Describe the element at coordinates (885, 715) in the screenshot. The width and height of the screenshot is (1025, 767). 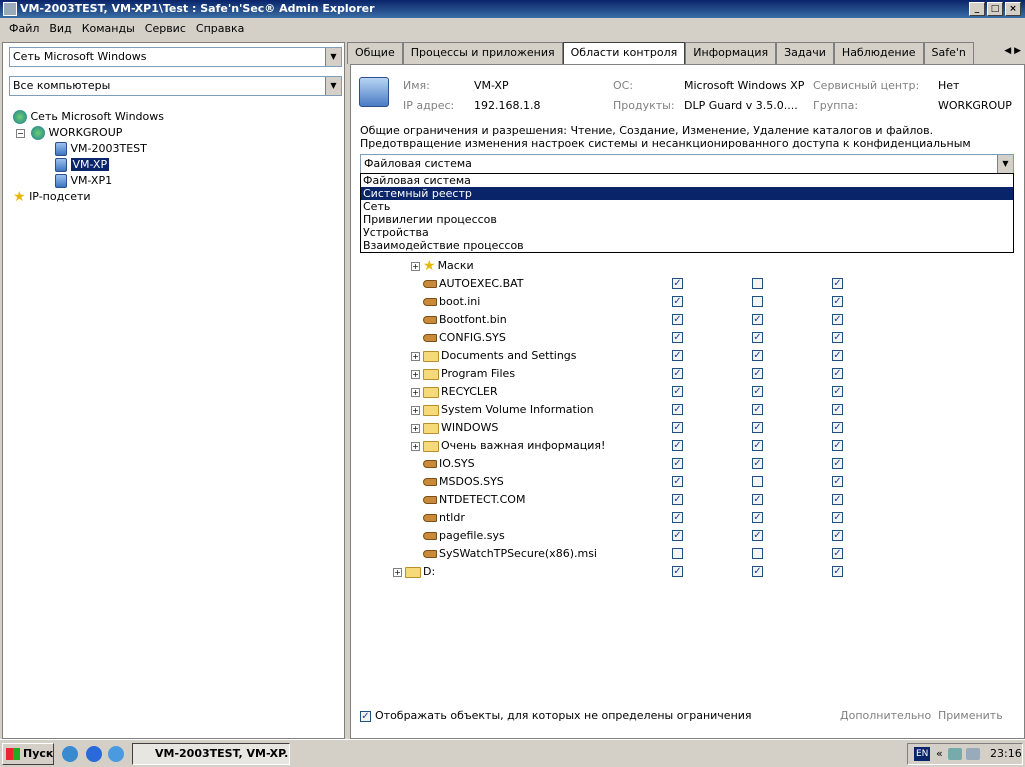
I see `more-button: Дополнительно` at that location.